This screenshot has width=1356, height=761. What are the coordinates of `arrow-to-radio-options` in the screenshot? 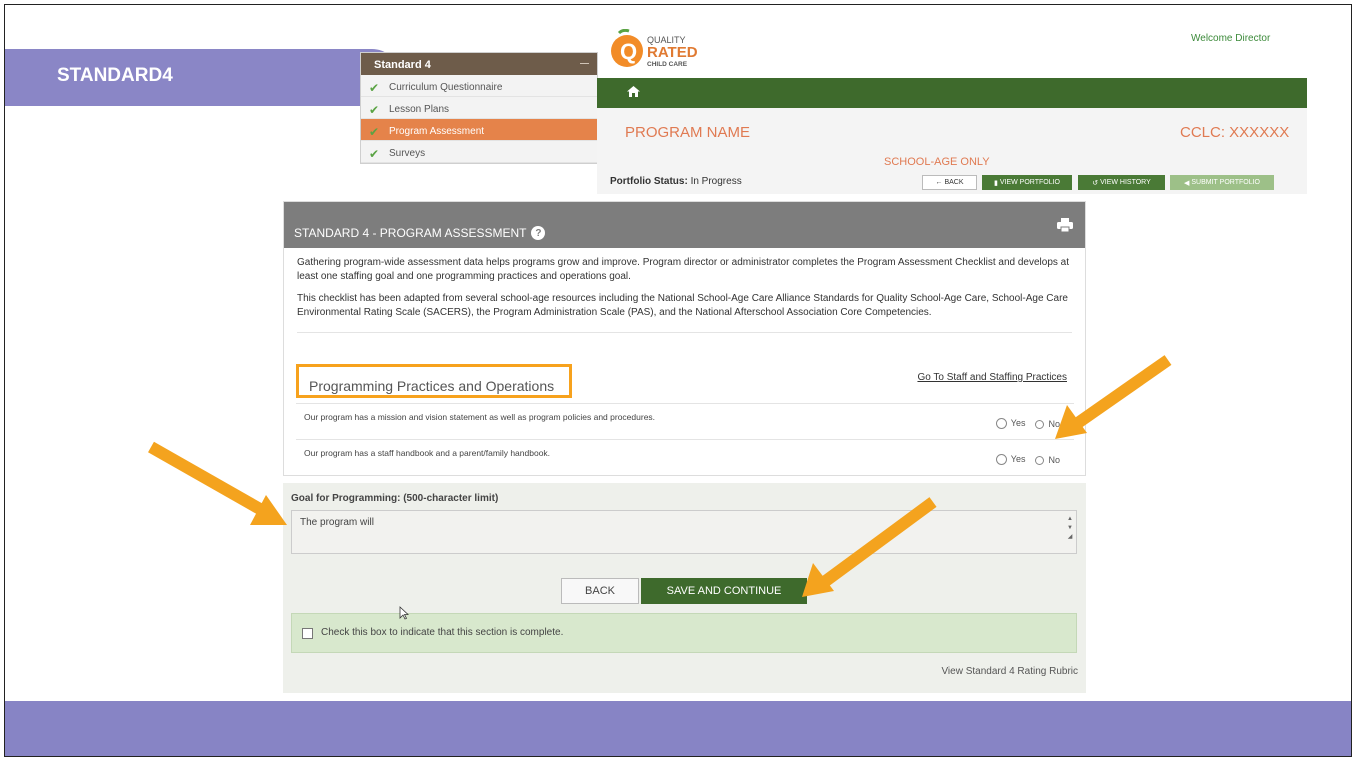 It's located at (1113, 397).